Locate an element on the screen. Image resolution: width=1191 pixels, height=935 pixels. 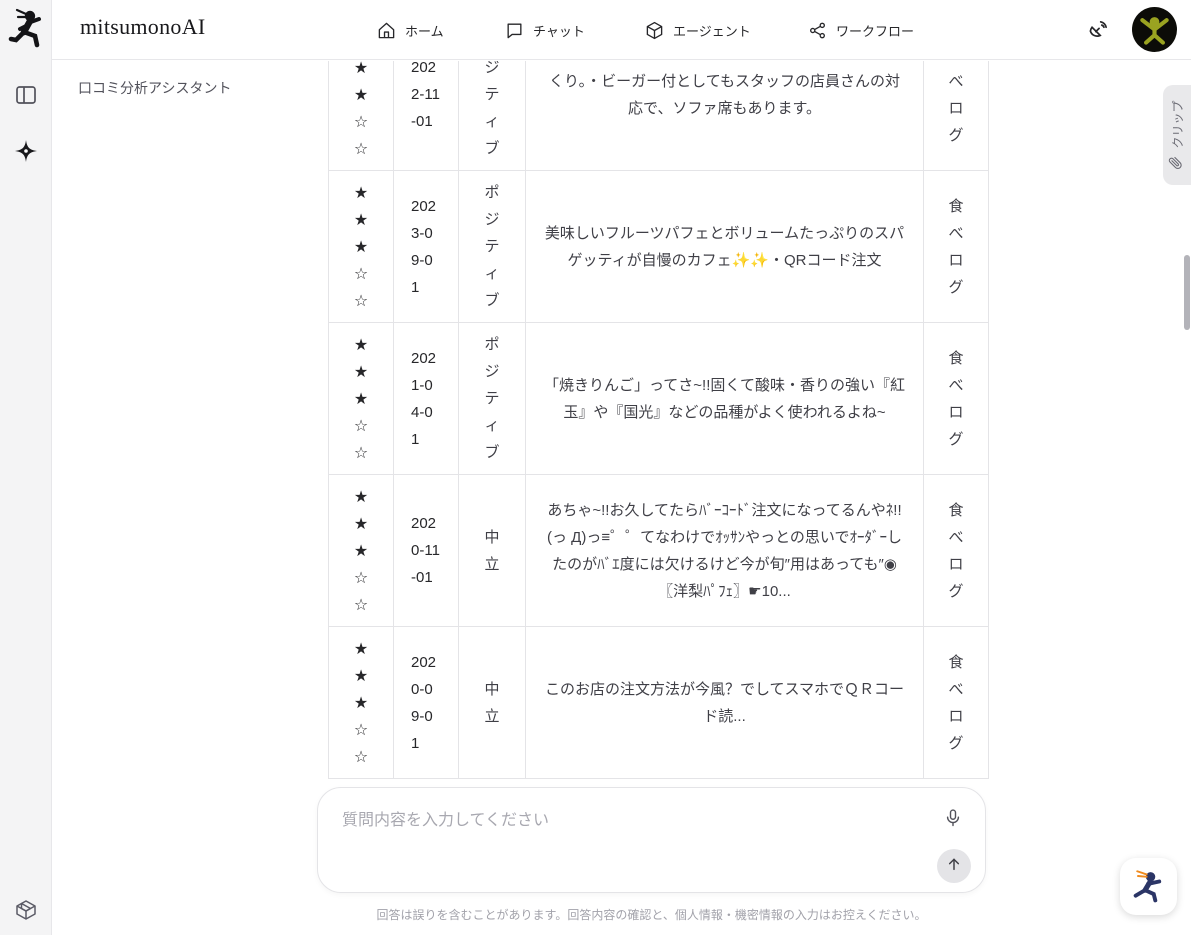
scrollbar-thumb is located at coordinates (1187, 292).